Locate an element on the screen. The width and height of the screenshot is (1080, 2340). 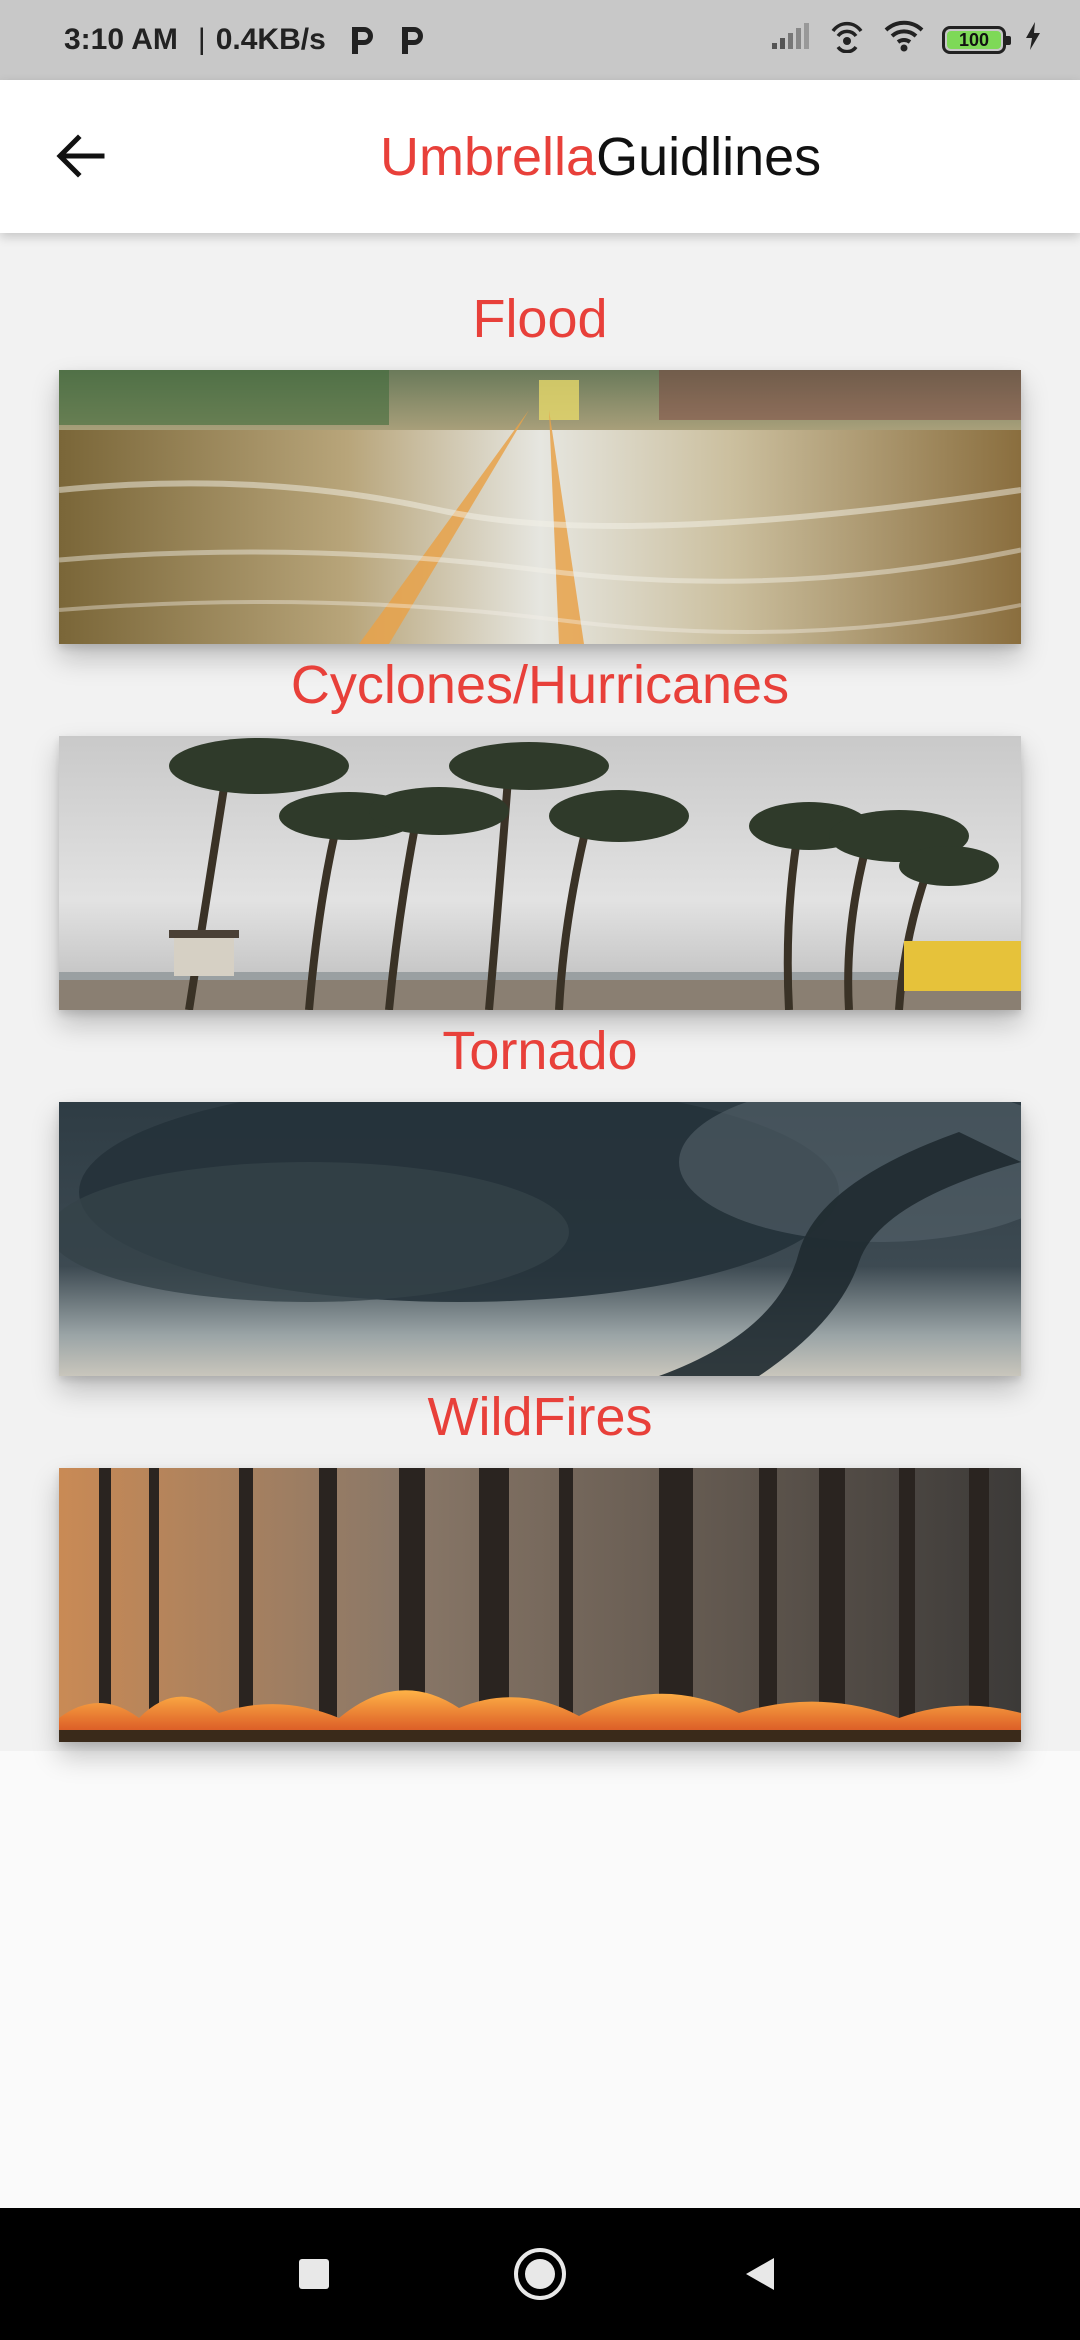
status-right: 100 is located at coordinates (906, 40).